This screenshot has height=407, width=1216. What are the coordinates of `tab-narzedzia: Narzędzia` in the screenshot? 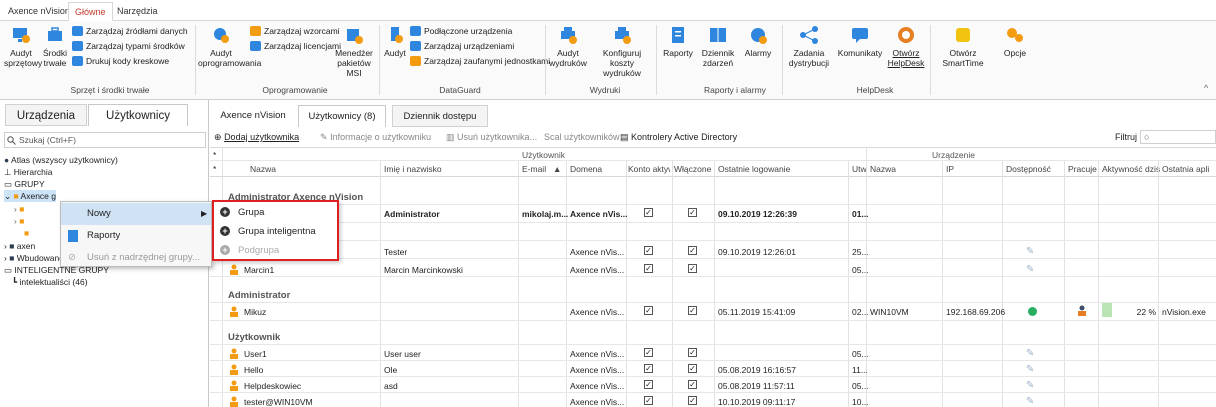 It's located at (137, 11).